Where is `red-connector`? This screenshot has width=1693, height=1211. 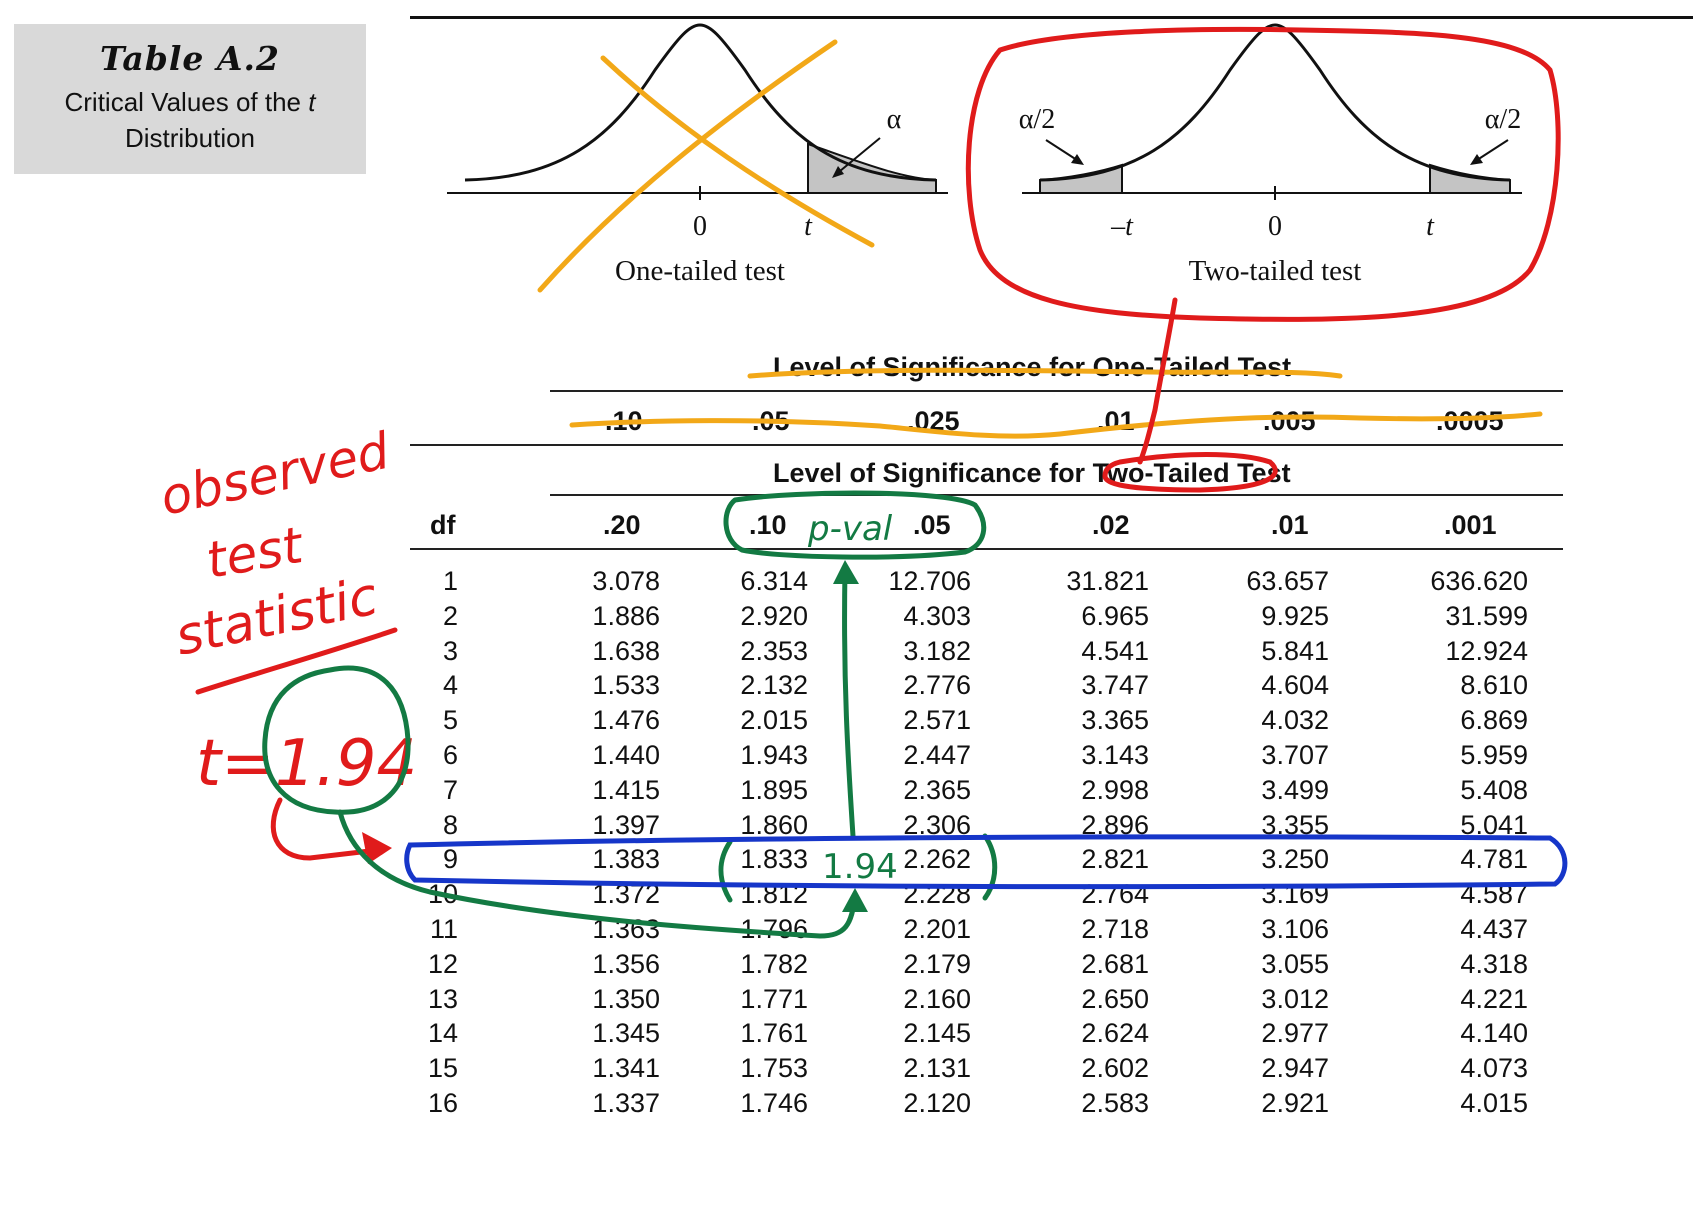 red-connector is located at coordinates (1157, 381).